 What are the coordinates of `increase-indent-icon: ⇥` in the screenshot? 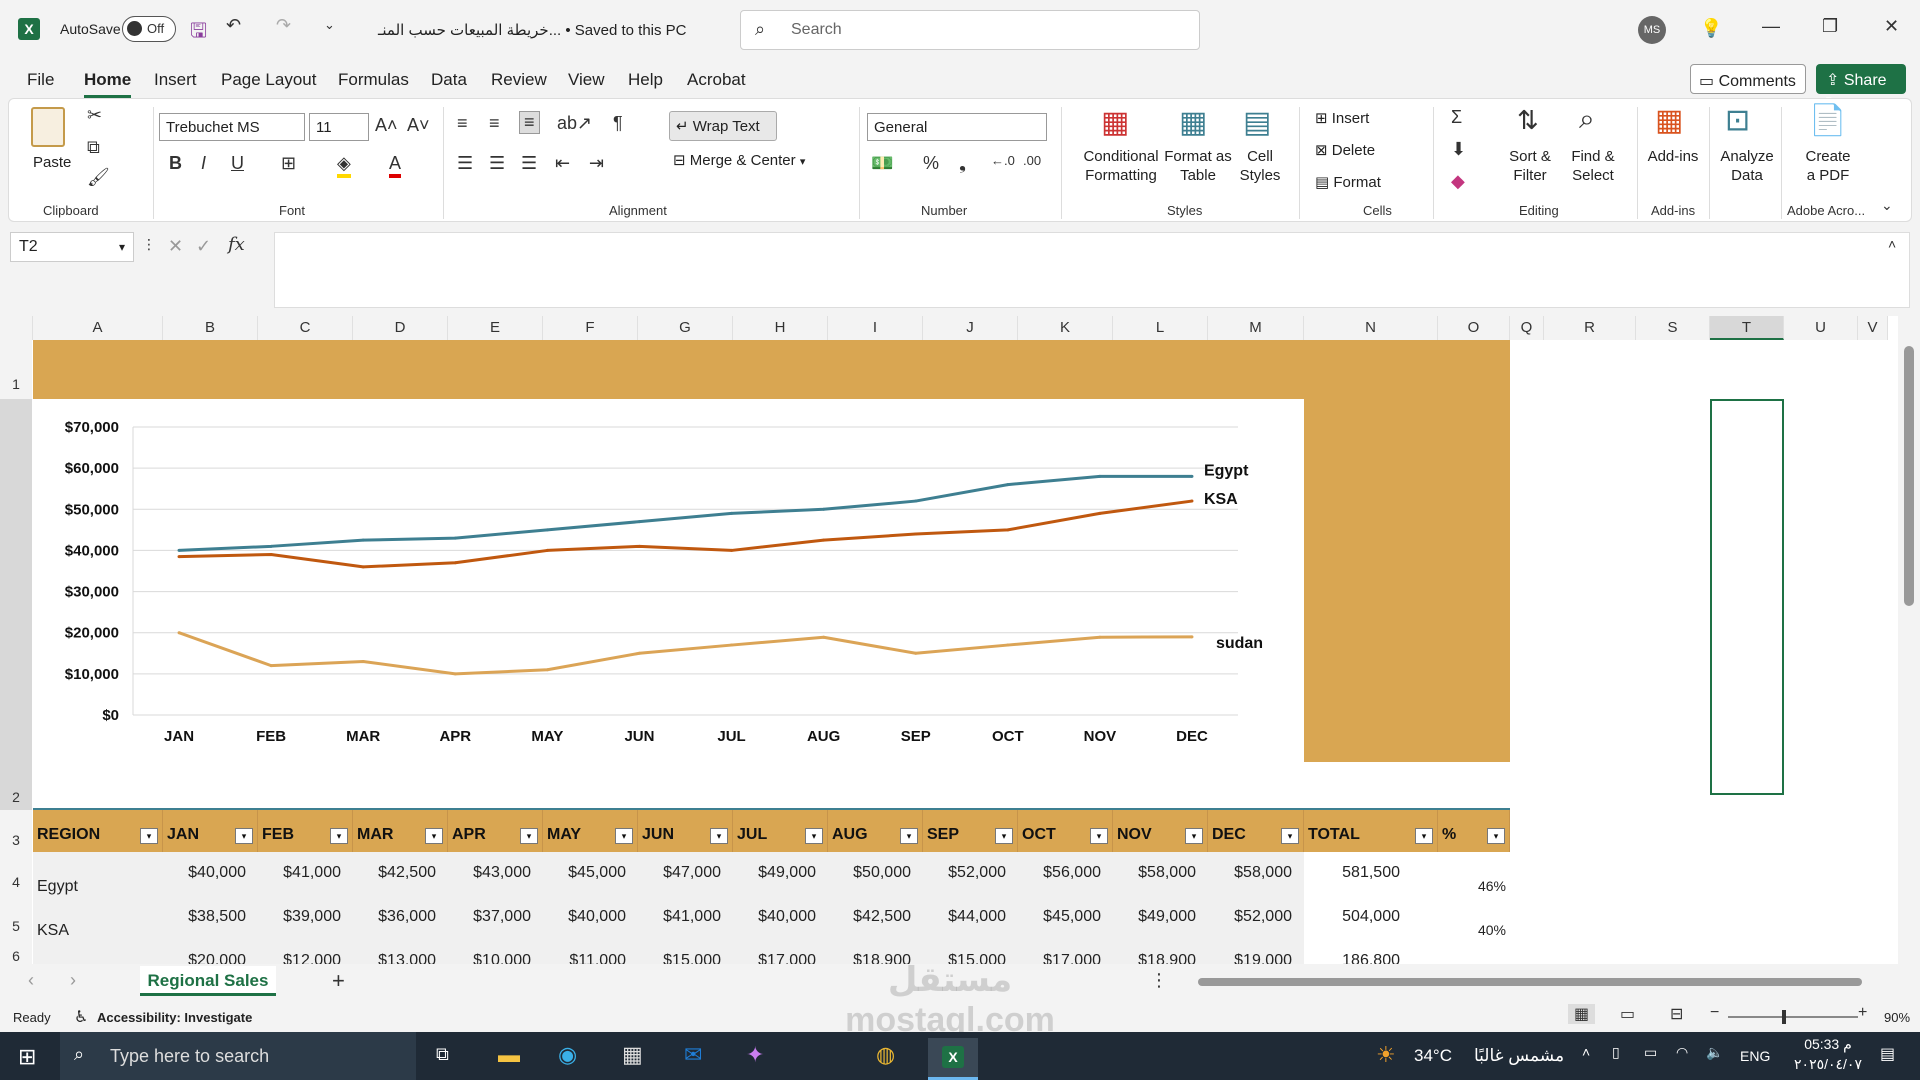 It's located at (596, 163).